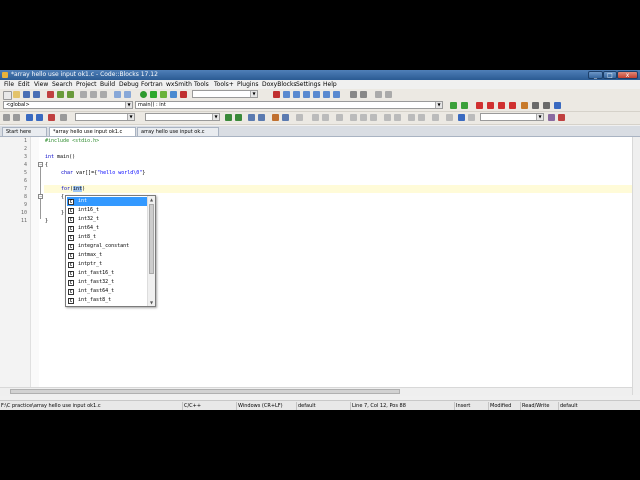 The height and width of the screenshot is (480, 640). I want to click on menu-edit: Edit, so click(24, 84).